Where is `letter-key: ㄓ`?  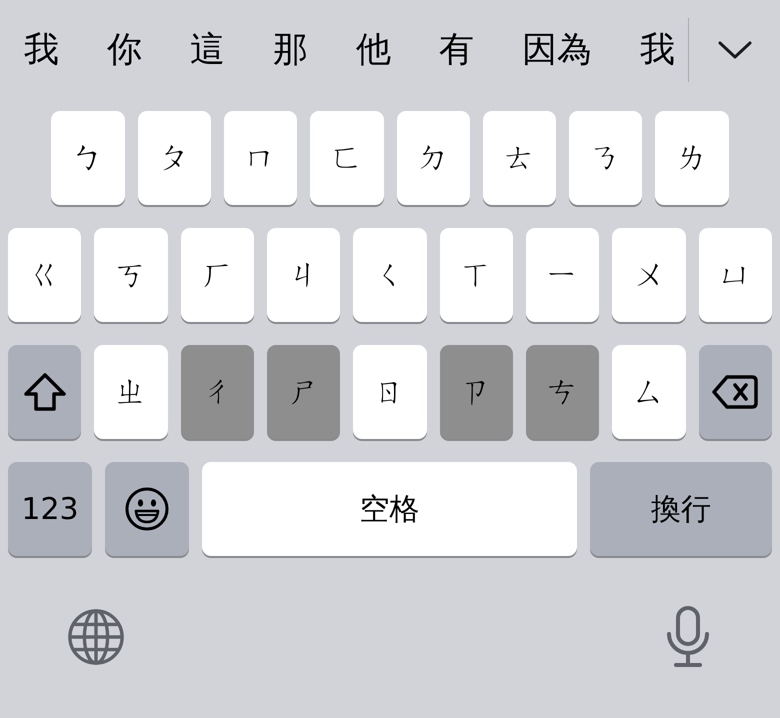
letter-key: ㄓ is located at coordinates (131, 392).